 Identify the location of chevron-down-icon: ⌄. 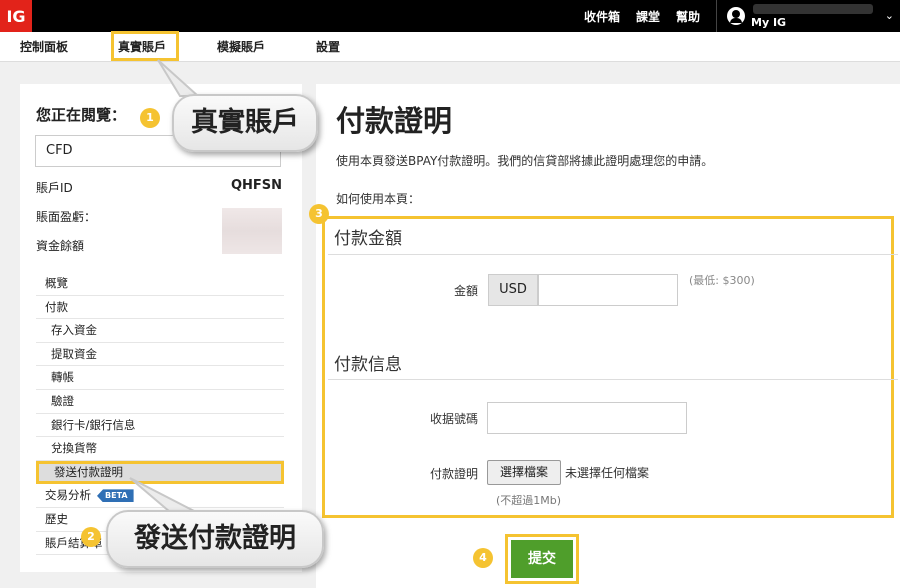
(889, 15).